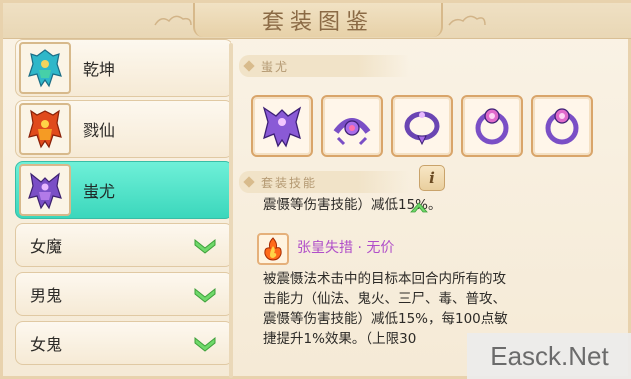 The height and width of the screenshot is (379, 631). Describe the element at coordinates (46, 344) in the screenshot. I see `category-label: 女鬼` at that location.